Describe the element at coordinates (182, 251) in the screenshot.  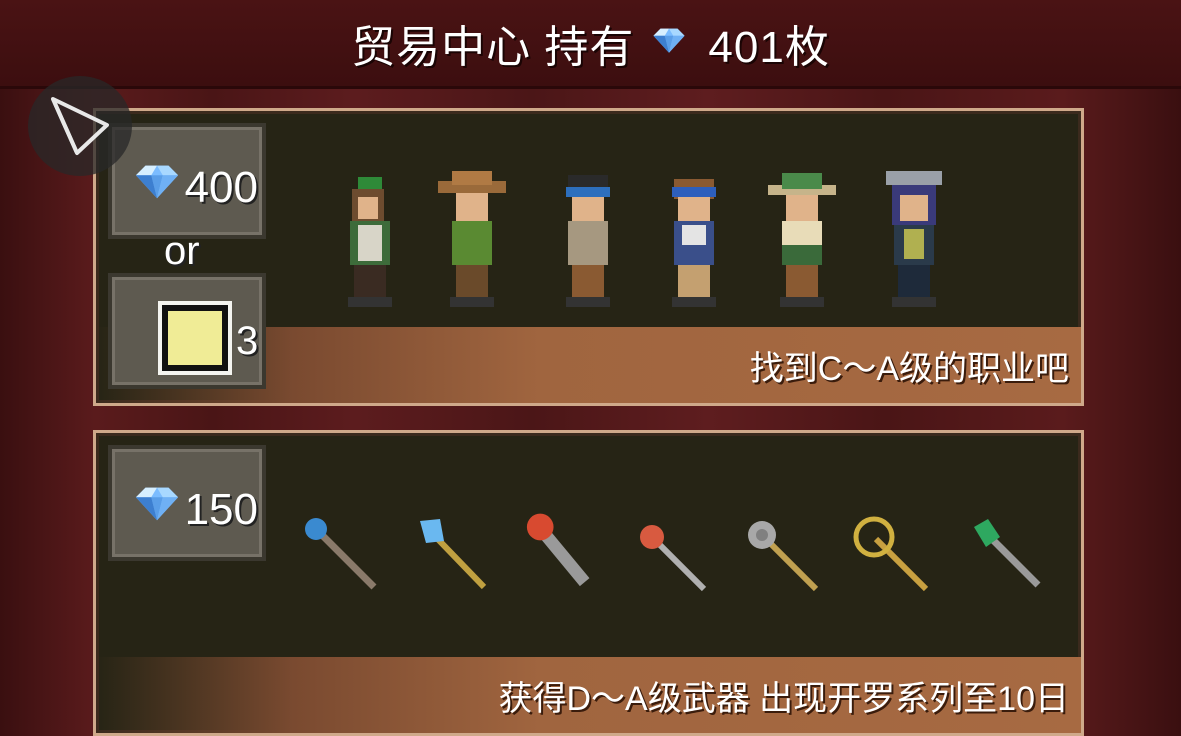
I see `or-label: or` at that location.